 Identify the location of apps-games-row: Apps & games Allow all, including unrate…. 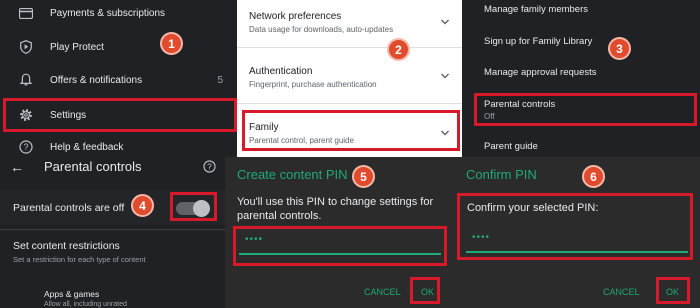
(112, 296).